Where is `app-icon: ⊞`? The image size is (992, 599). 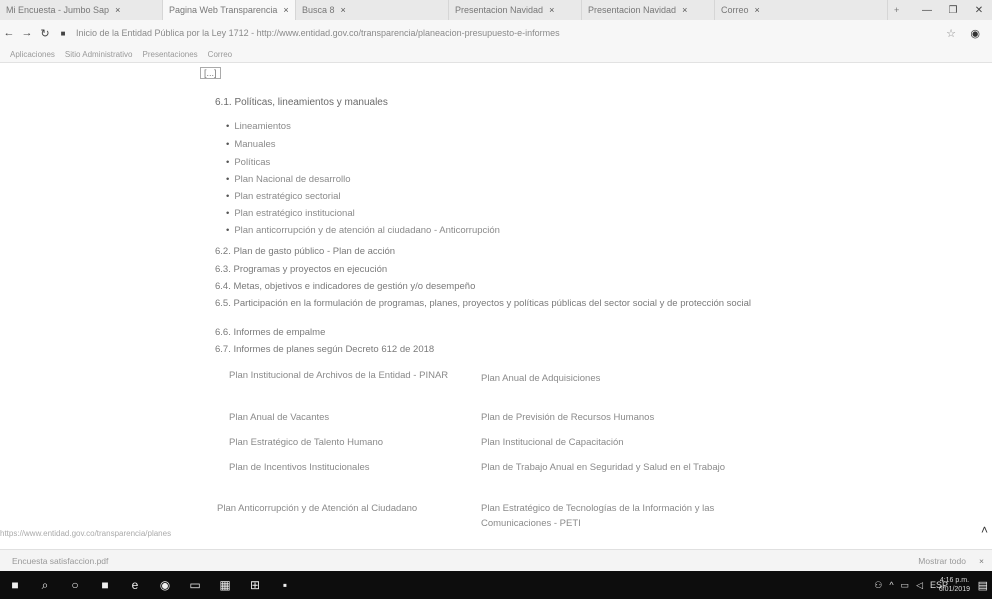
app-icon: ⊞ is located at coordinates (255, 585).